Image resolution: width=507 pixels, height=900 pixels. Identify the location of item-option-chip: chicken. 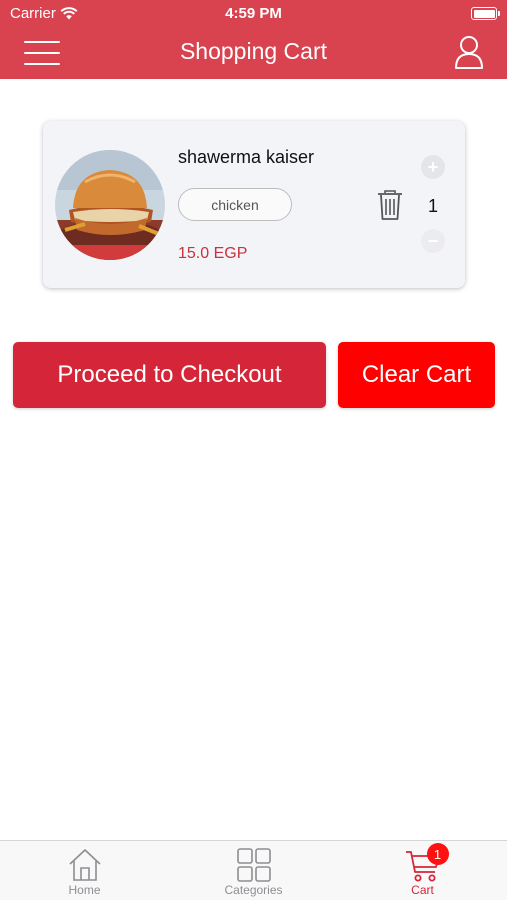
(235, 204).